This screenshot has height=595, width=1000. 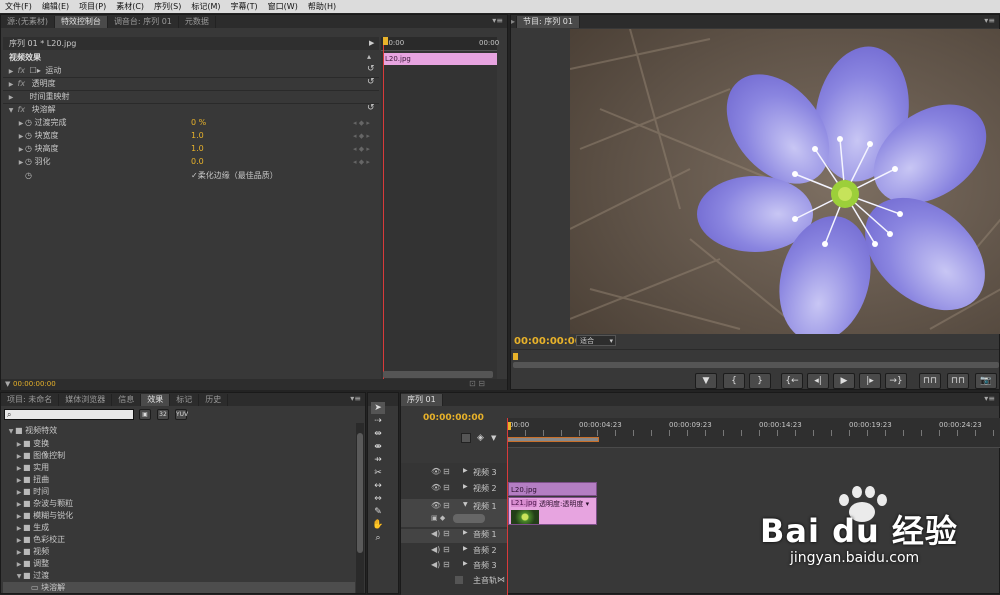 I want to click on accelerated-effects-icon: ▣, so click(x=145, y=414).